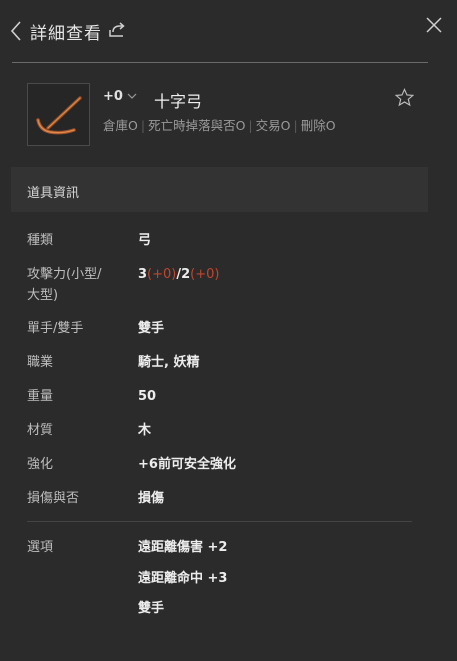  What do you see at coordinates (53, 498) in the screenshot?
I see `prop-label: 損傷與否` at bounding box center [53, 498].